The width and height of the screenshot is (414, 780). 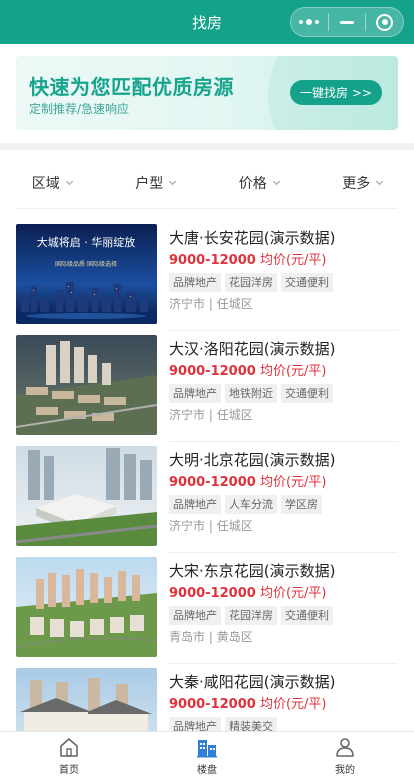 I want to click on tab-buildings: 楼盘, so click(x=207, y=756).